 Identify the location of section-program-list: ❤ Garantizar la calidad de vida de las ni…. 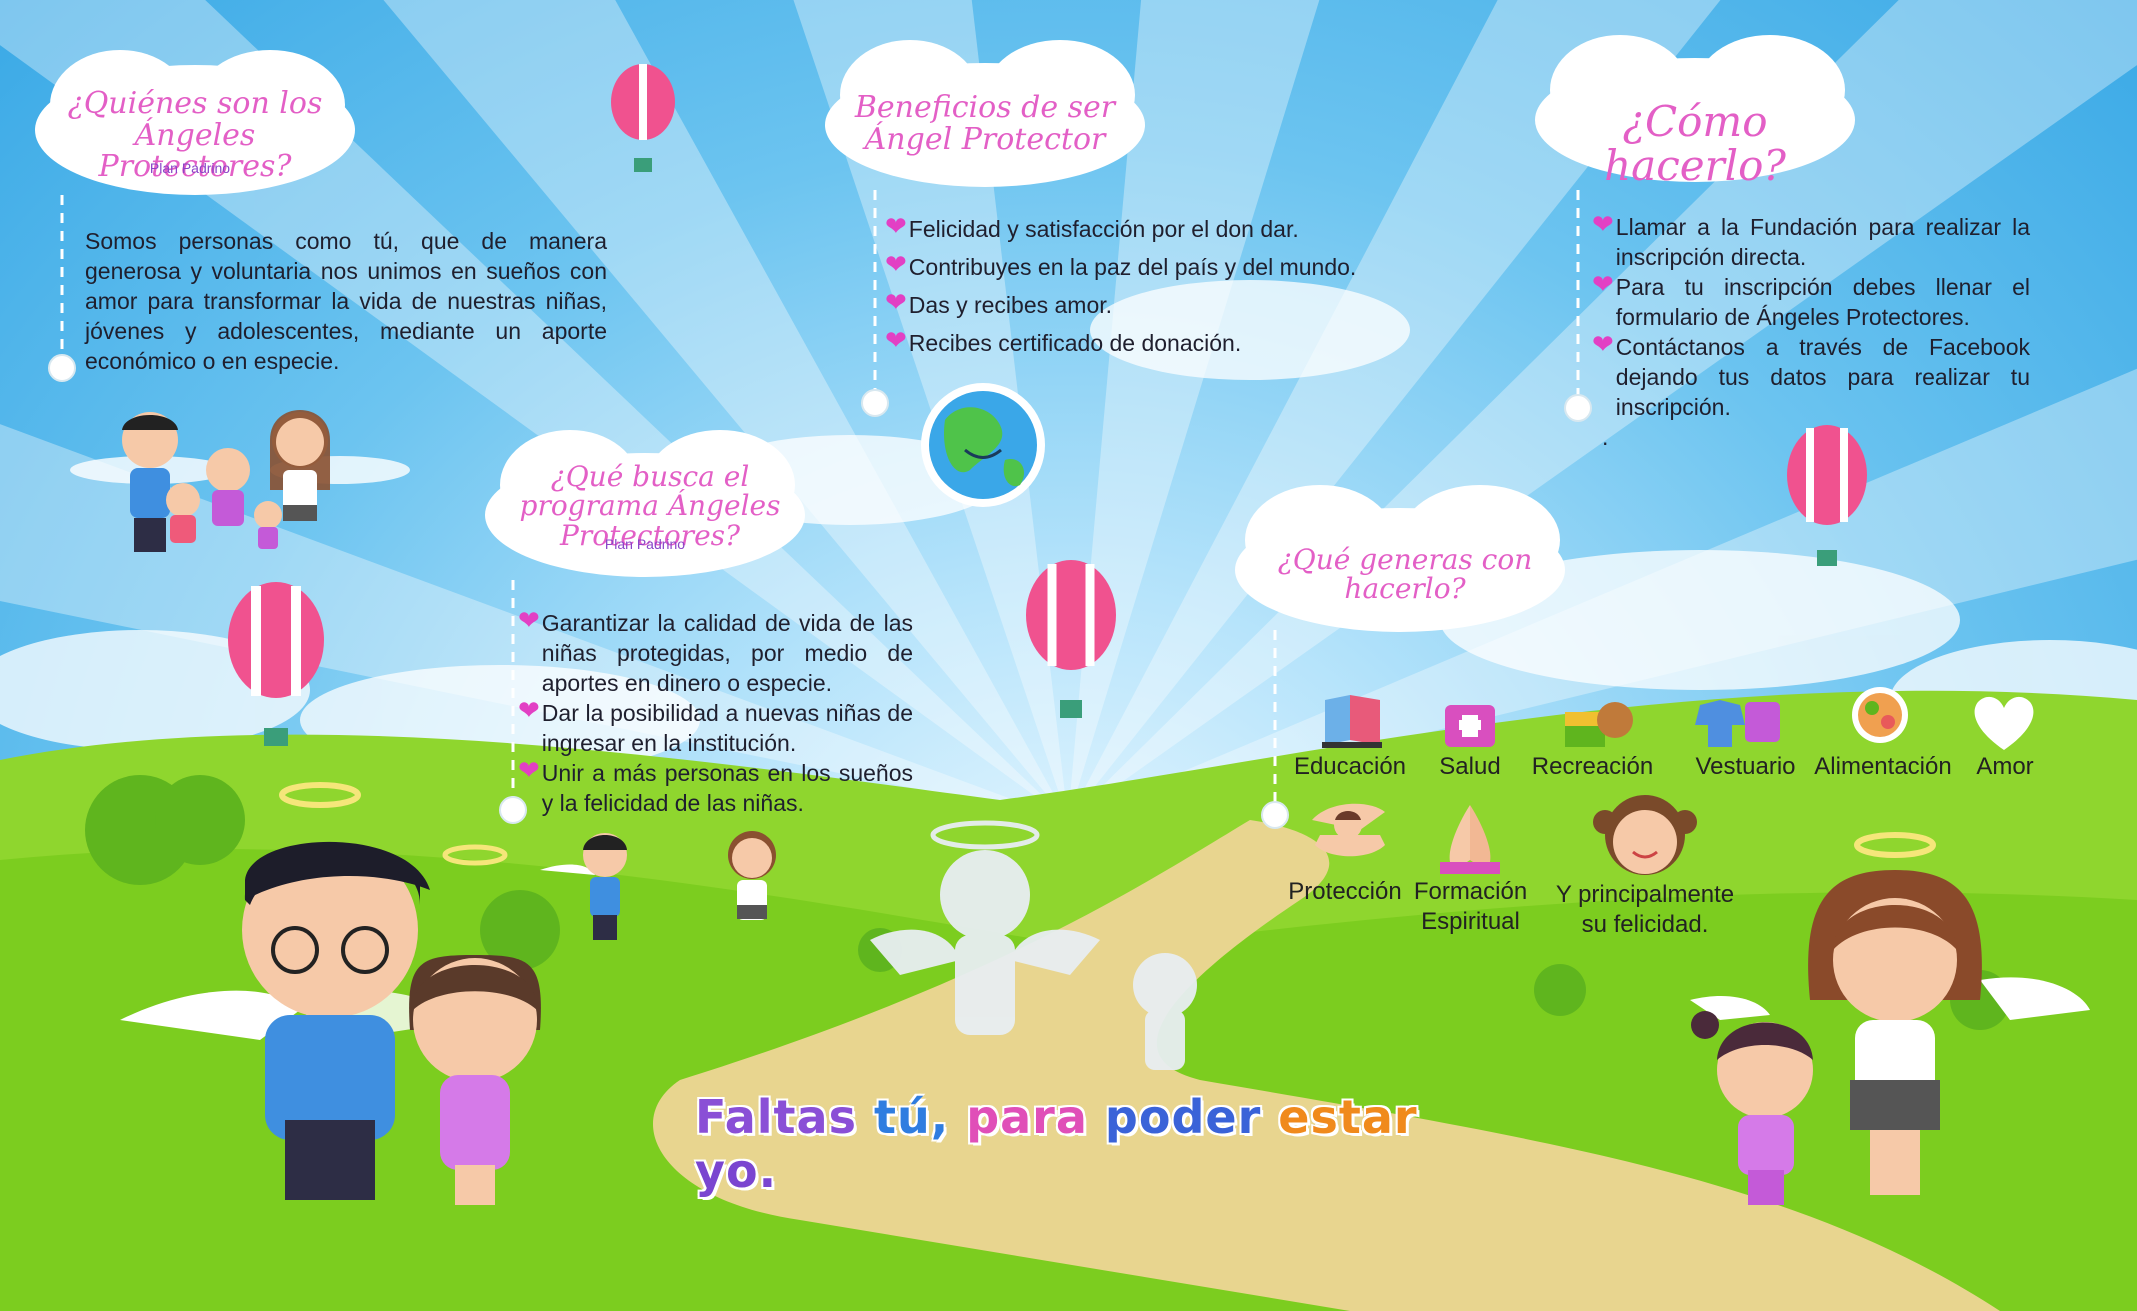
(715, 713).